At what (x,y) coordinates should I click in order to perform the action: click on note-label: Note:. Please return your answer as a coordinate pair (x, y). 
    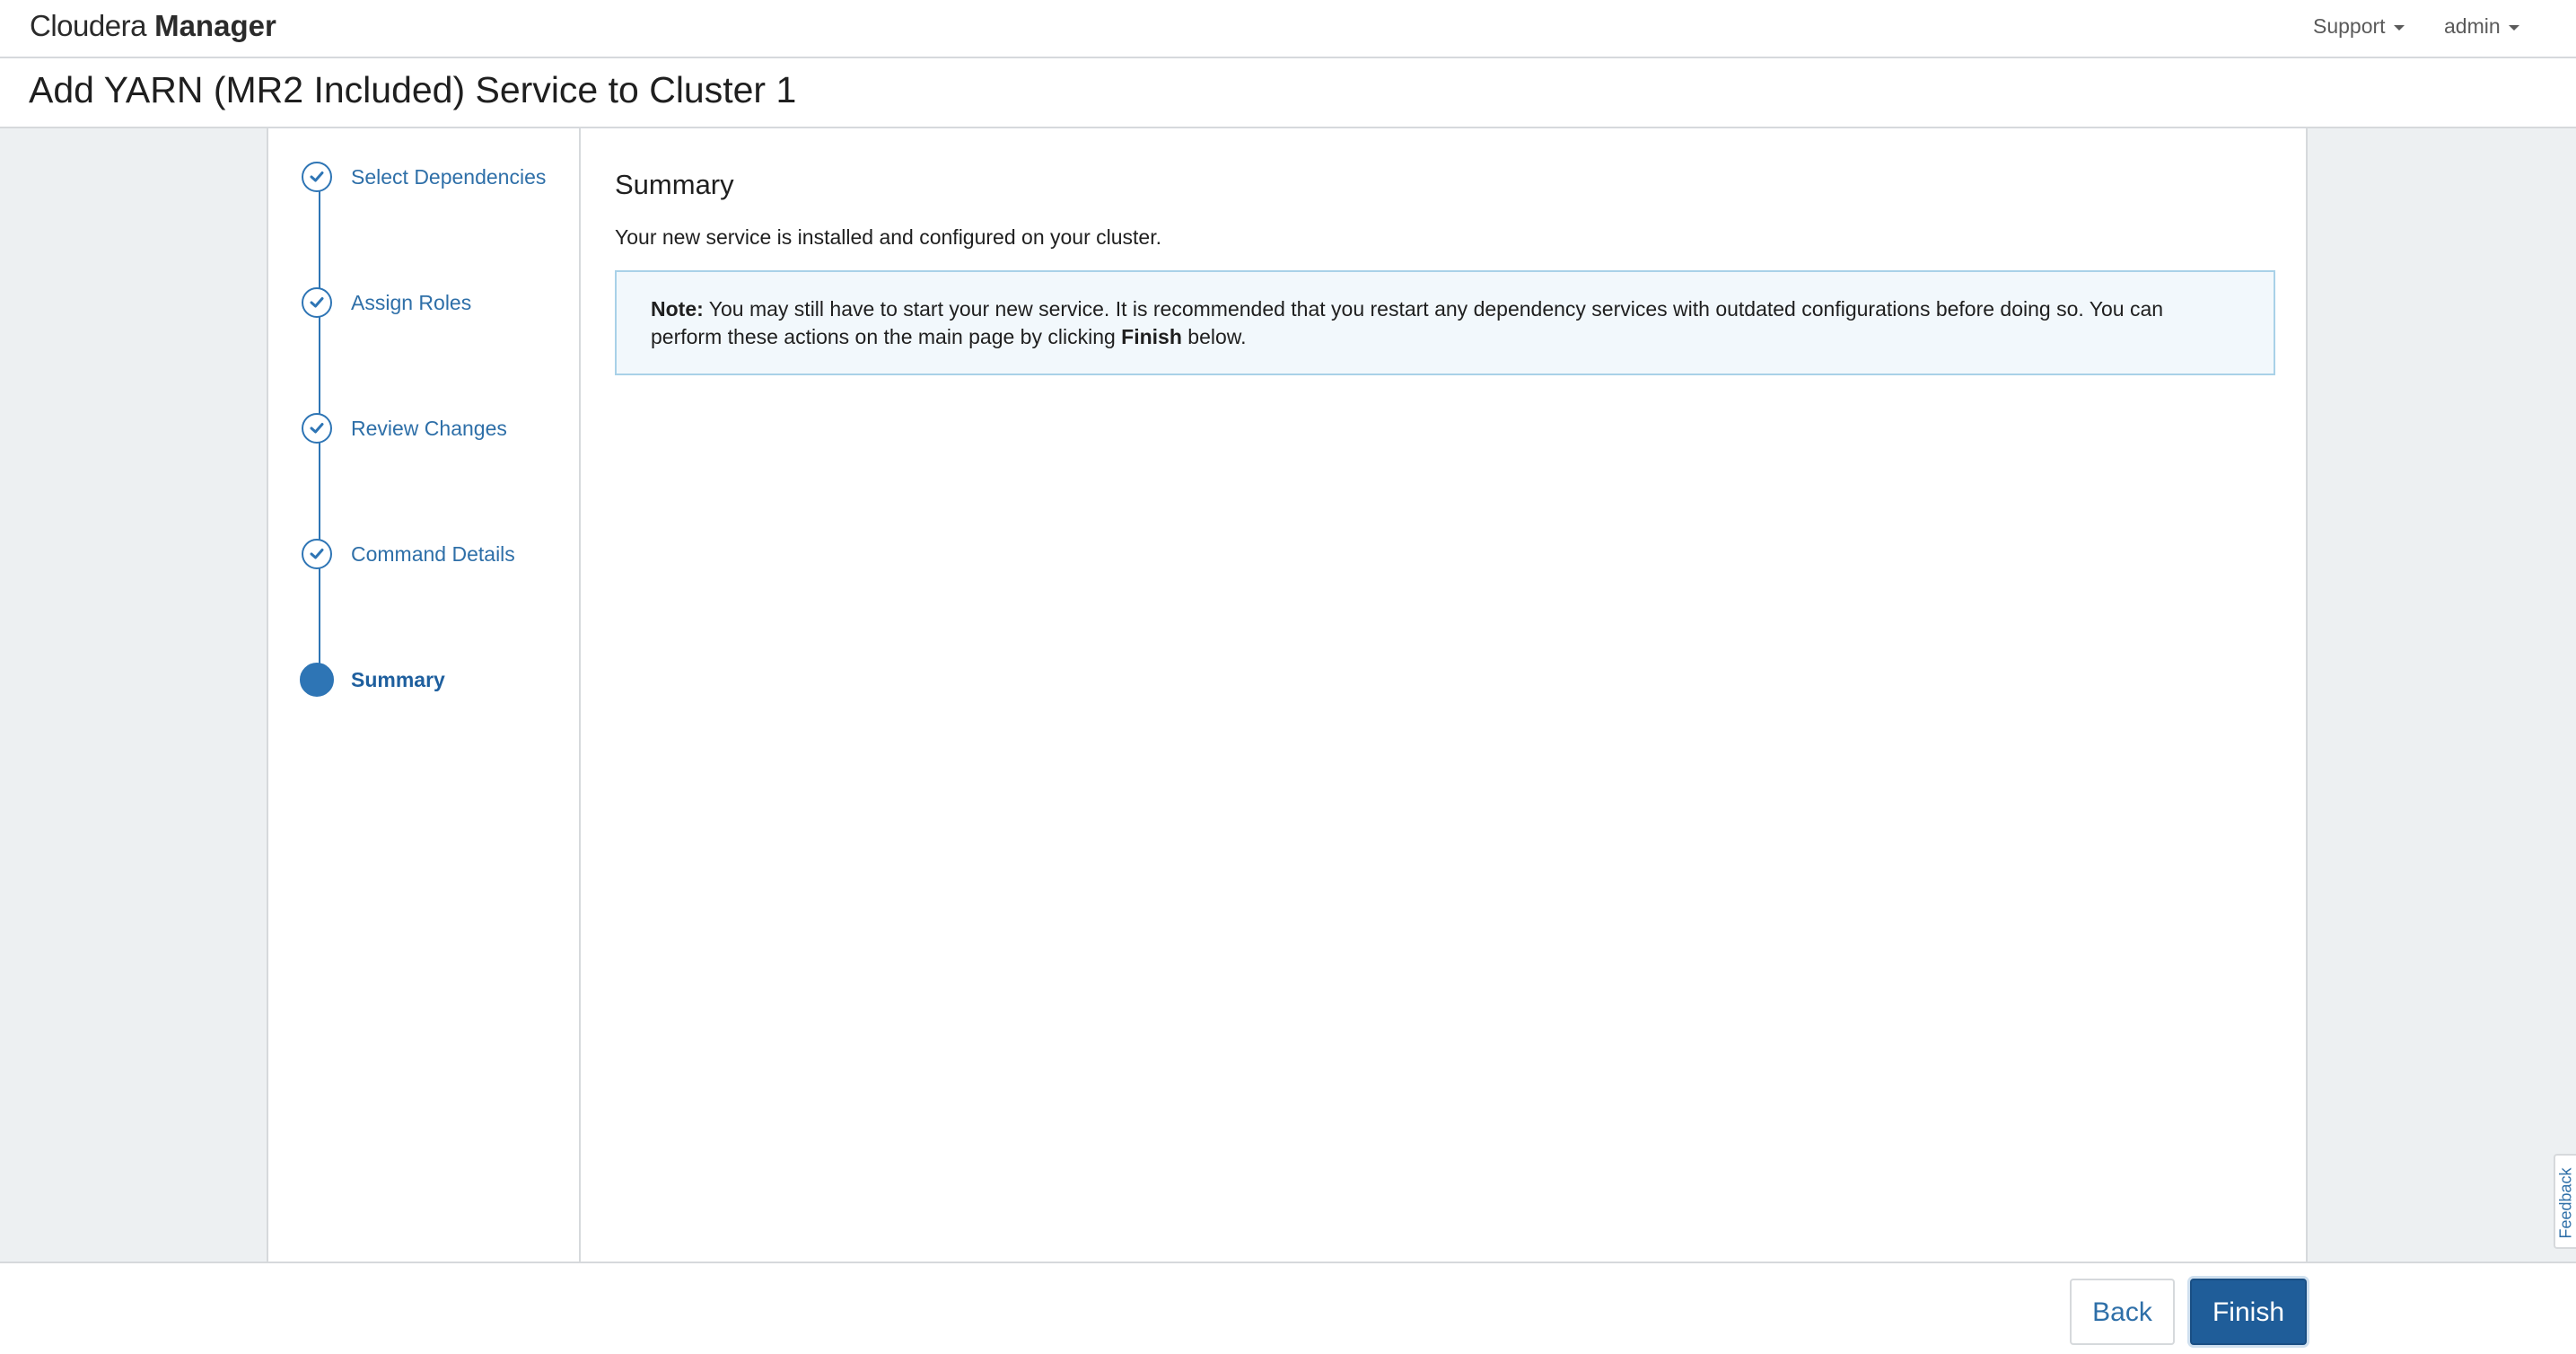
    Looking at the image, I should click on (677, 309).